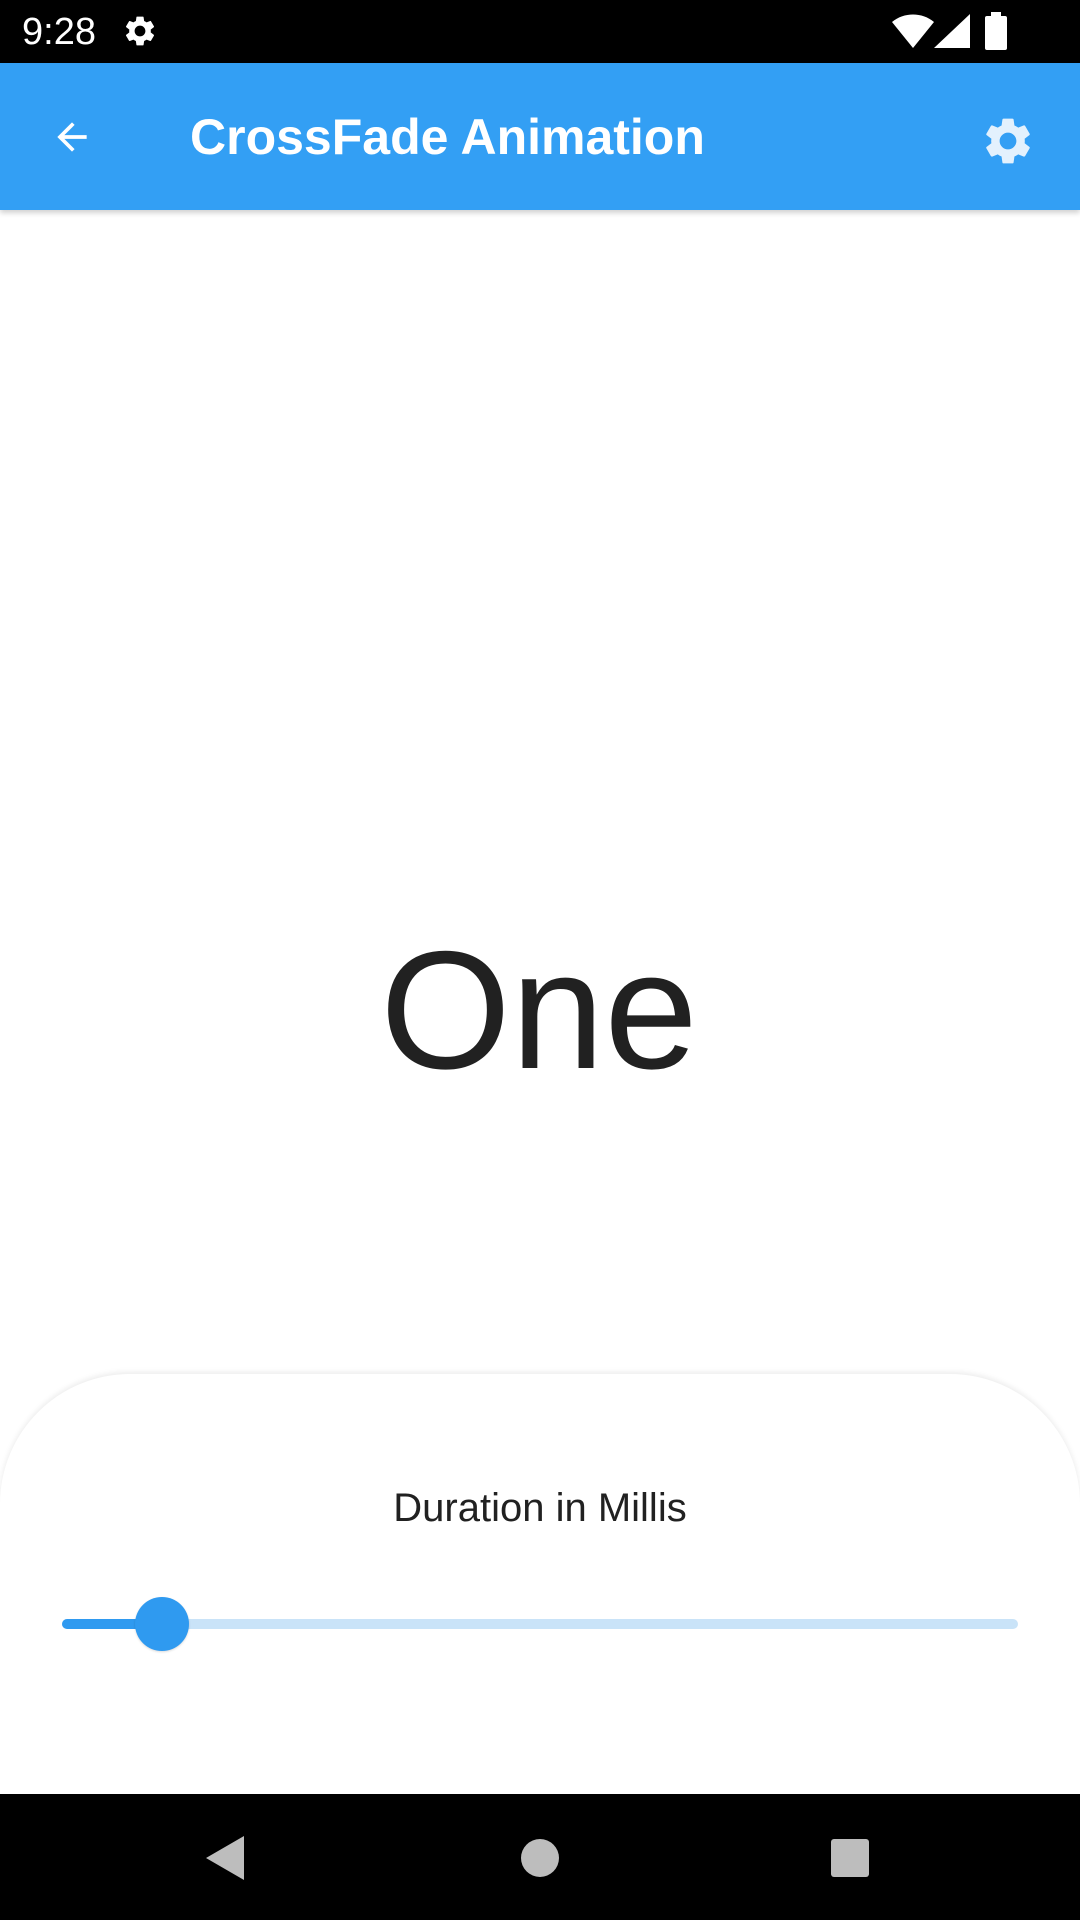 This screenshot has width=1080, height=1920. Describe the element at coordinates (996, 31) in the screenshot. I see `battery-icon` at that location.